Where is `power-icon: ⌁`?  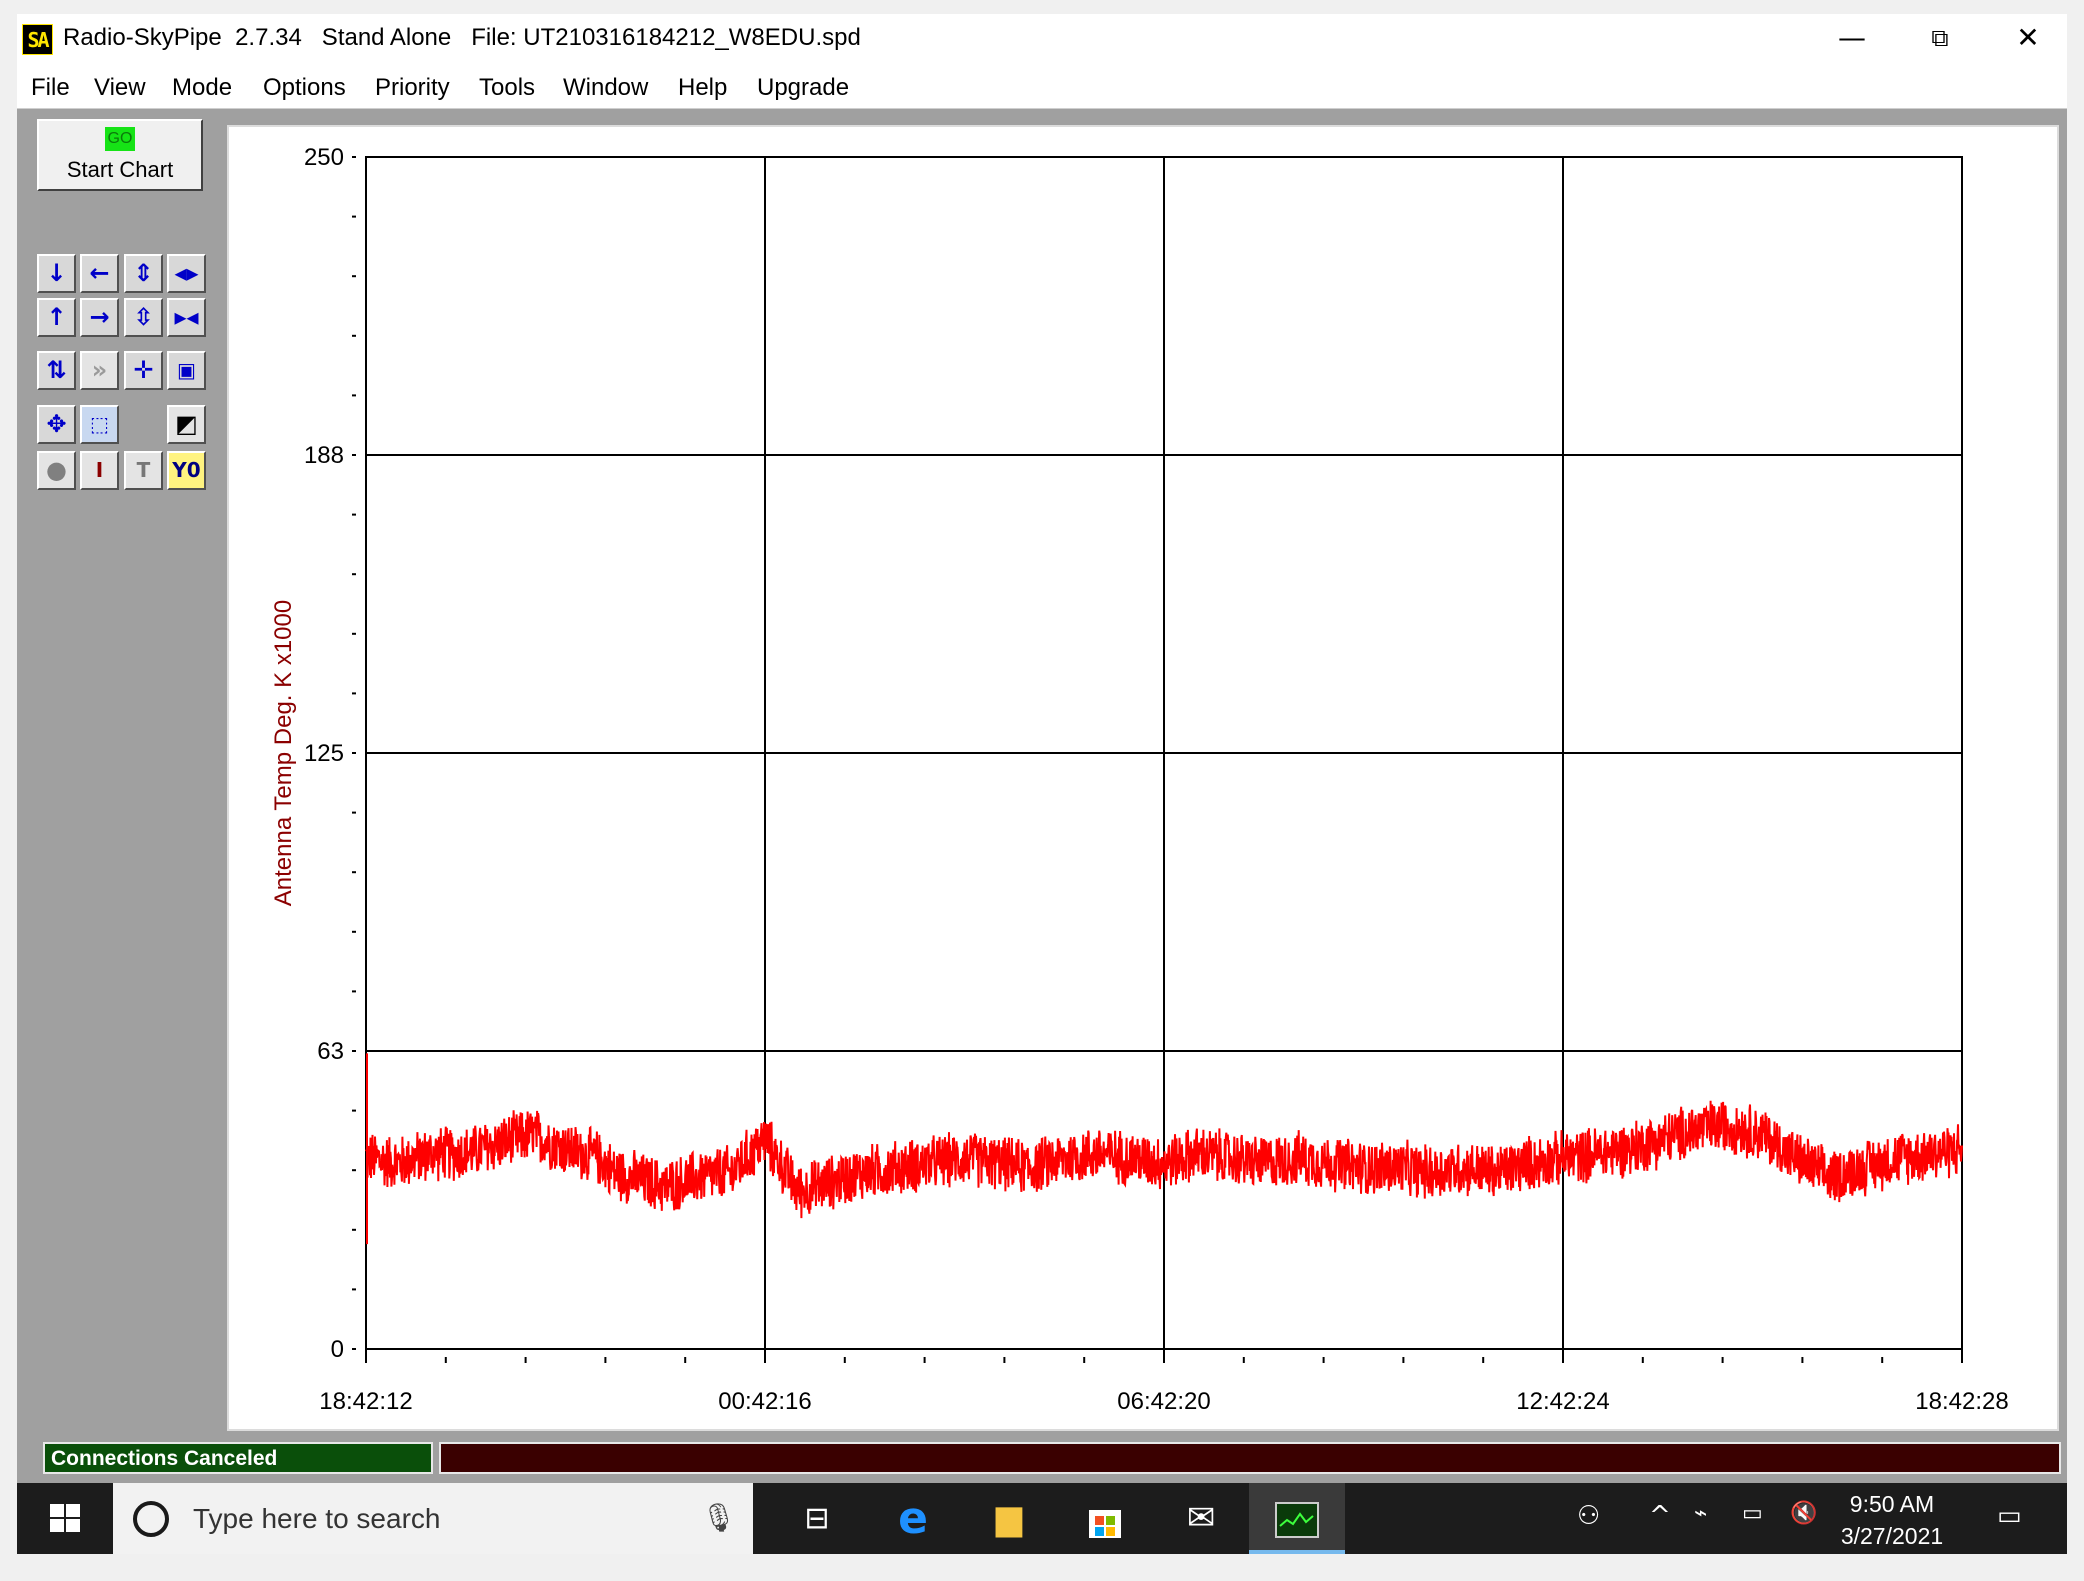 power-icon: ⌁ is located at coordinates (1700, 1513).